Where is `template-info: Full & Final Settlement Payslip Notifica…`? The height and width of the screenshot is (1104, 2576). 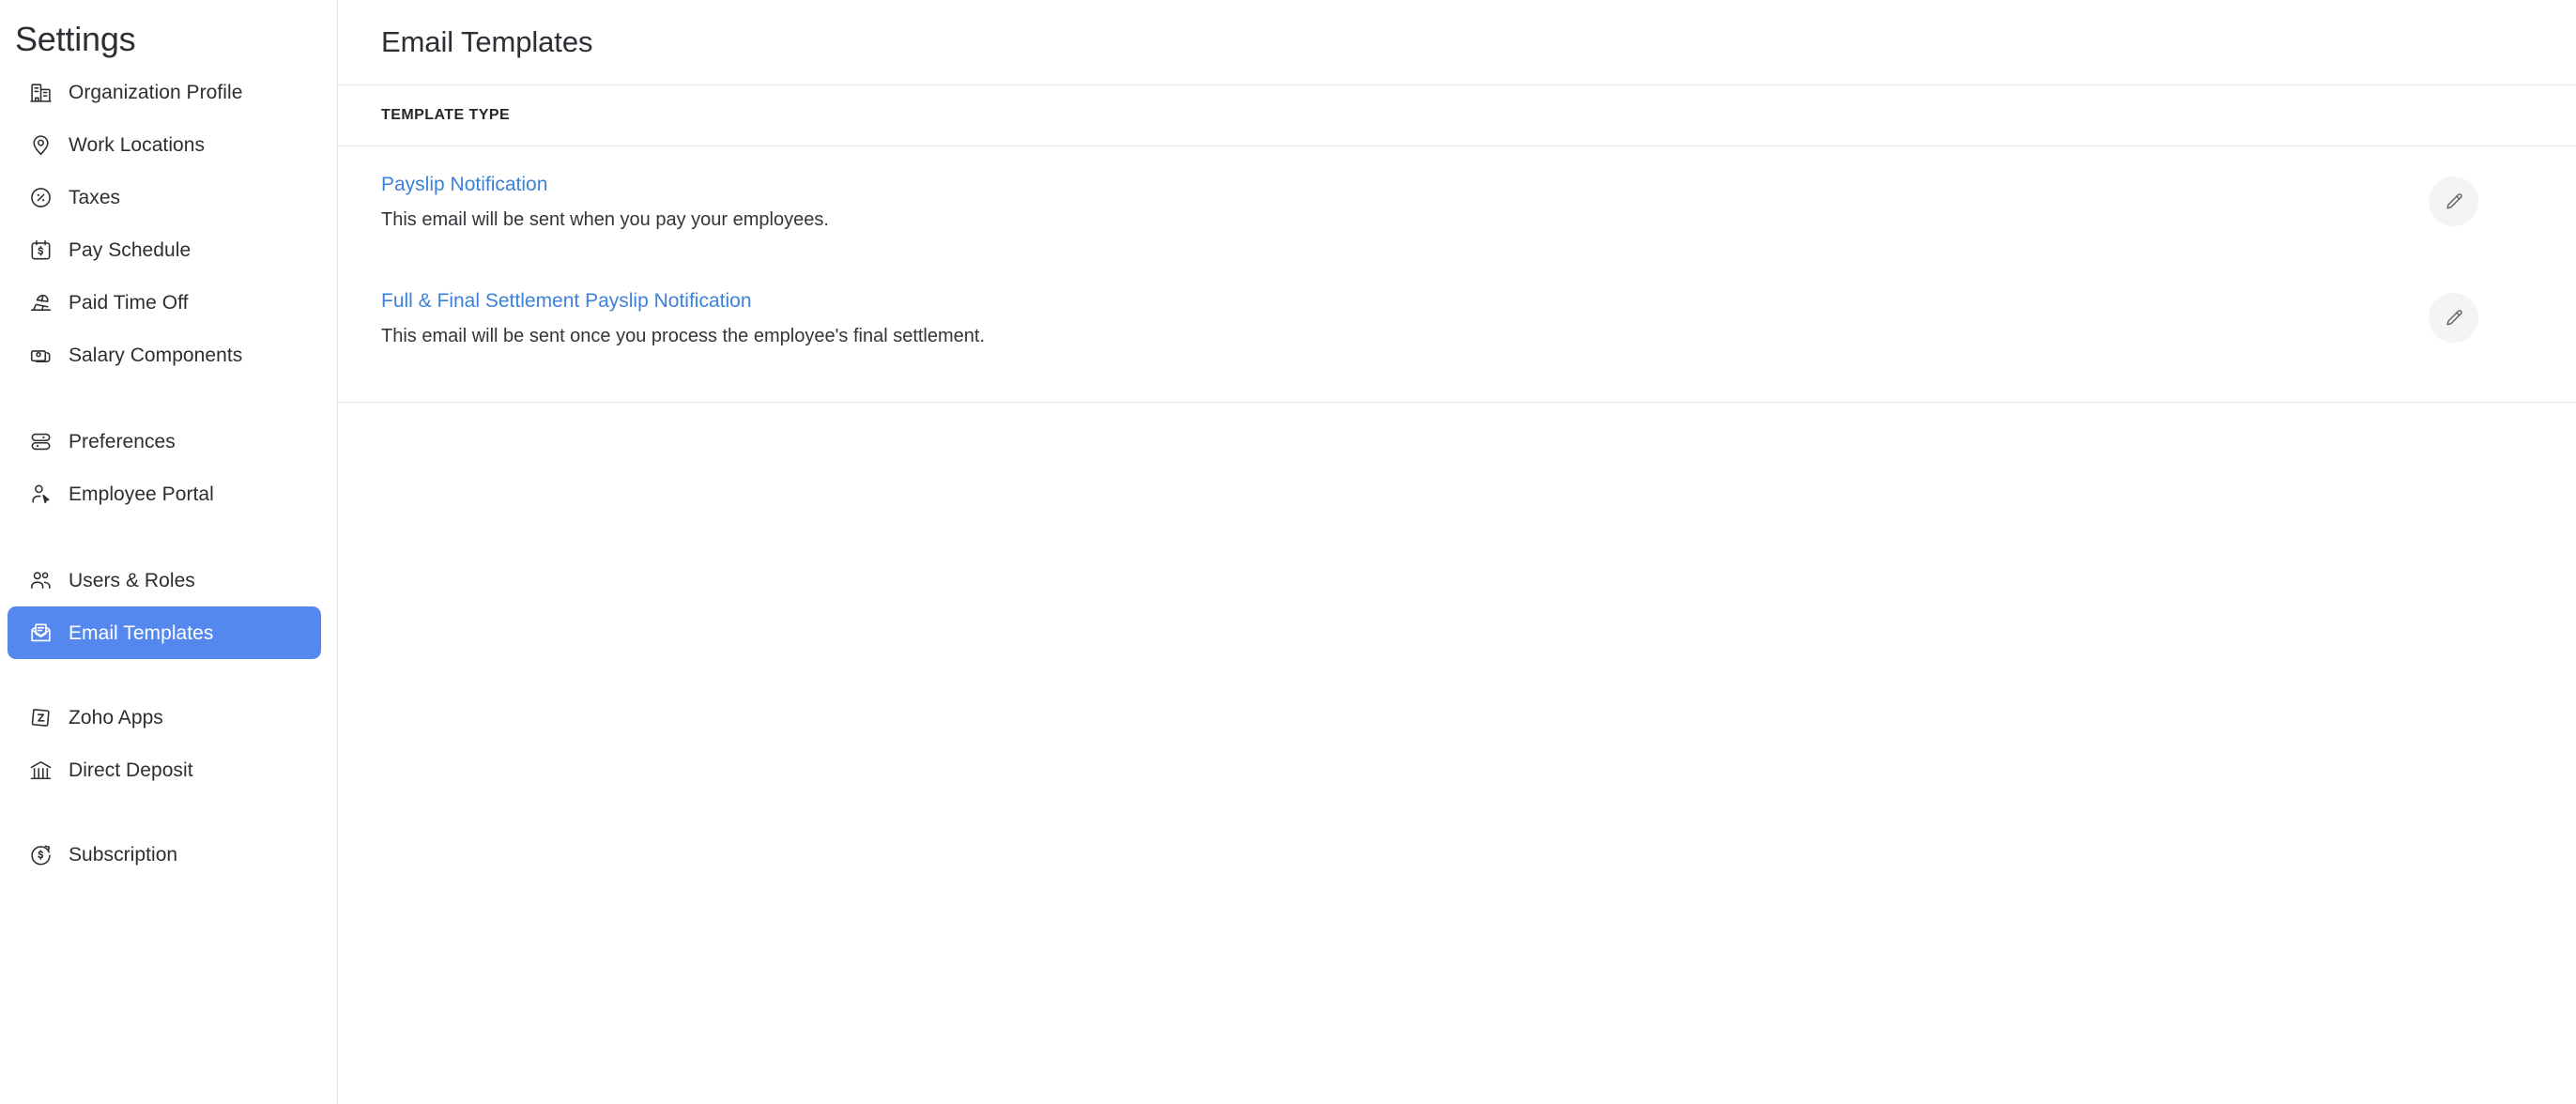
template-info: Full & Final Settlement Payslip Notifica… is located at coordinates (683, 319).